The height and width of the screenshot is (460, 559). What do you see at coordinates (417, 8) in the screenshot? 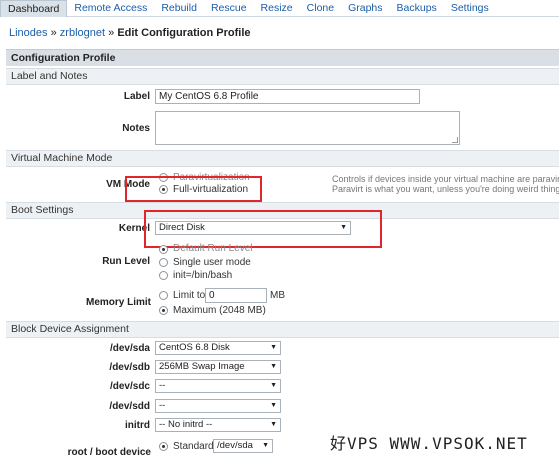
I see `tab-backups: Backups` at bounding box center [417, 8].